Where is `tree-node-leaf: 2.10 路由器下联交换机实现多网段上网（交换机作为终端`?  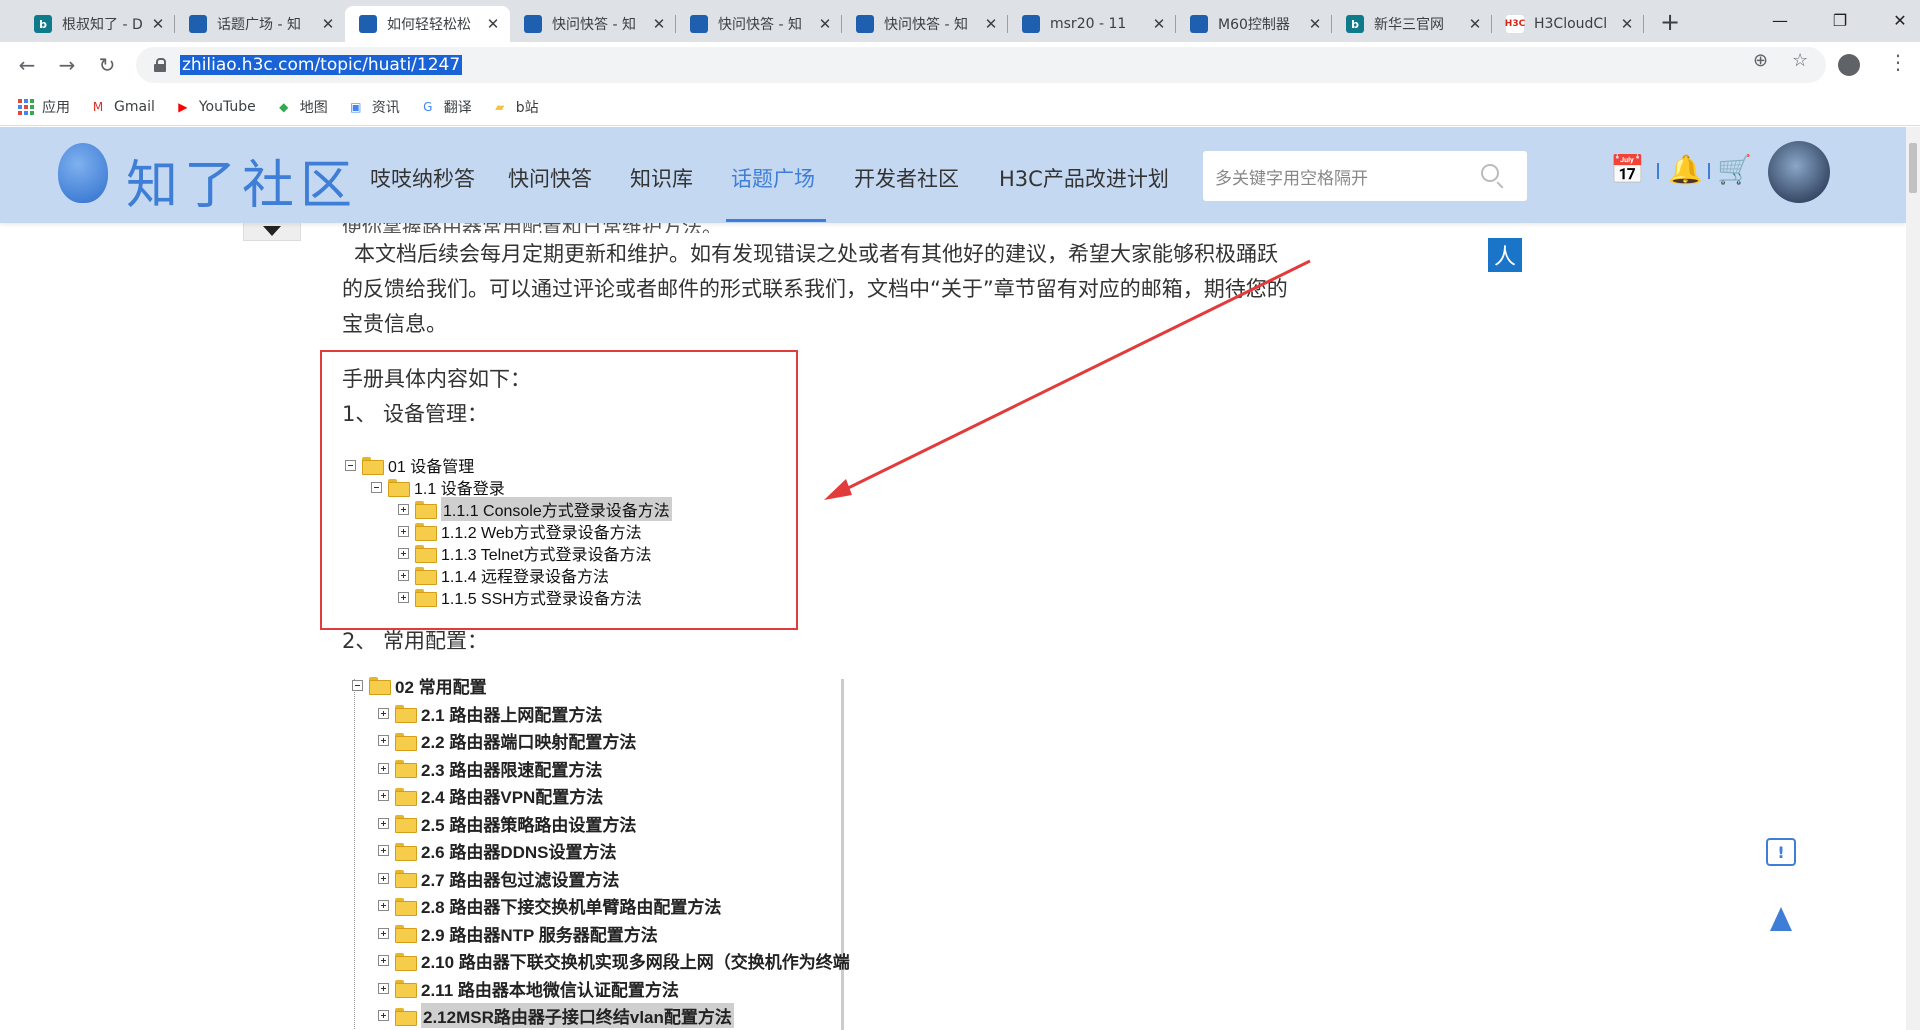 tree-node-leaf: 2.10 路由器下联交换机实现多网段上网（交换机作为终端 is located at coordinates (614, 961).